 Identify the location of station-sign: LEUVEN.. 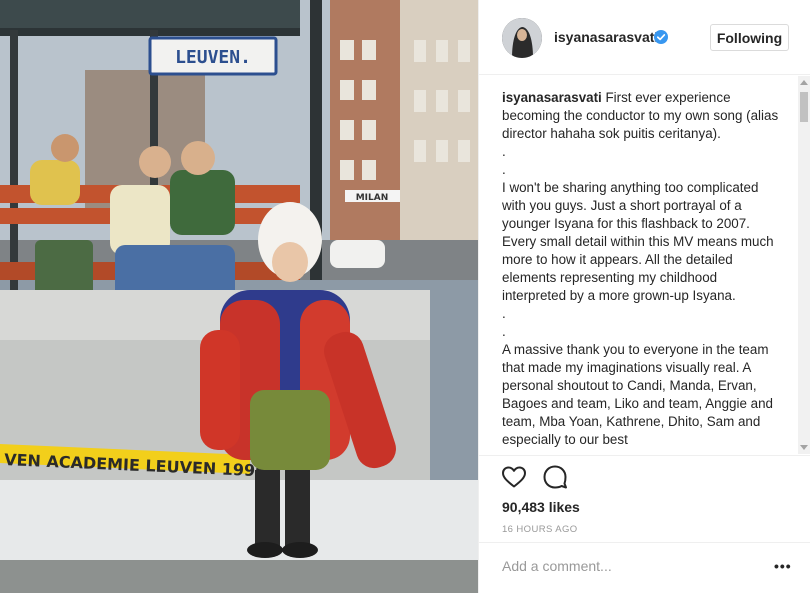
(213, 57).